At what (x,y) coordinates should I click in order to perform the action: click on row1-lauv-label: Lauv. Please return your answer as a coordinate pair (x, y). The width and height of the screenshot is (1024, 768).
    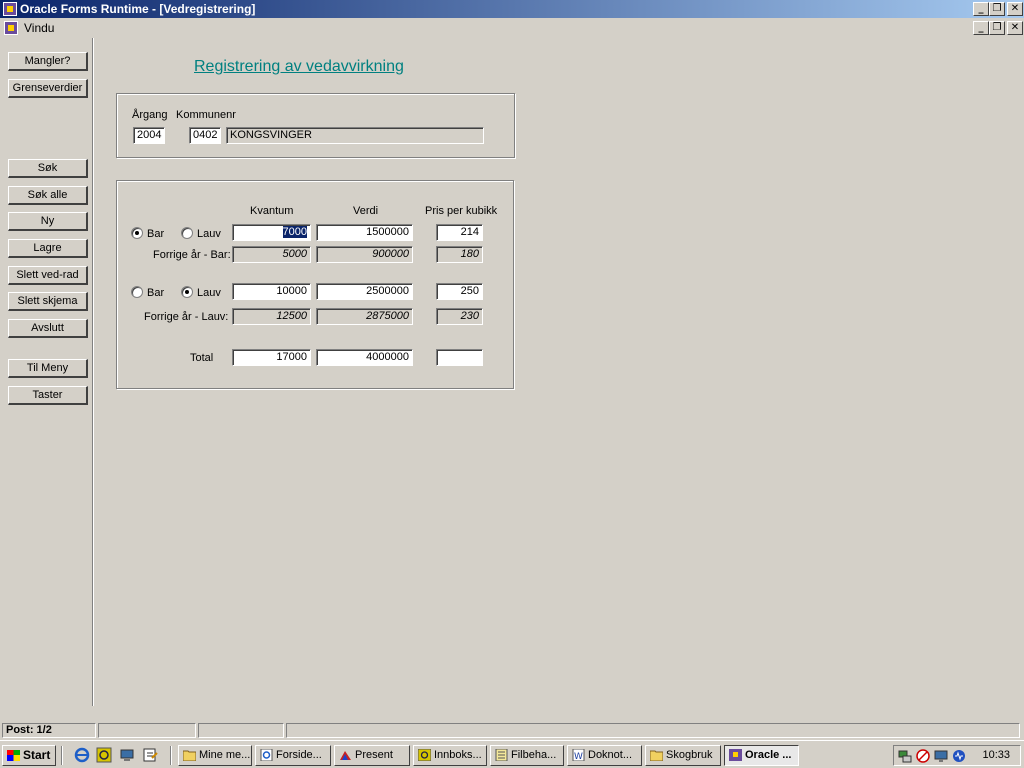
    Looking at the image, I should click on (209, 234).